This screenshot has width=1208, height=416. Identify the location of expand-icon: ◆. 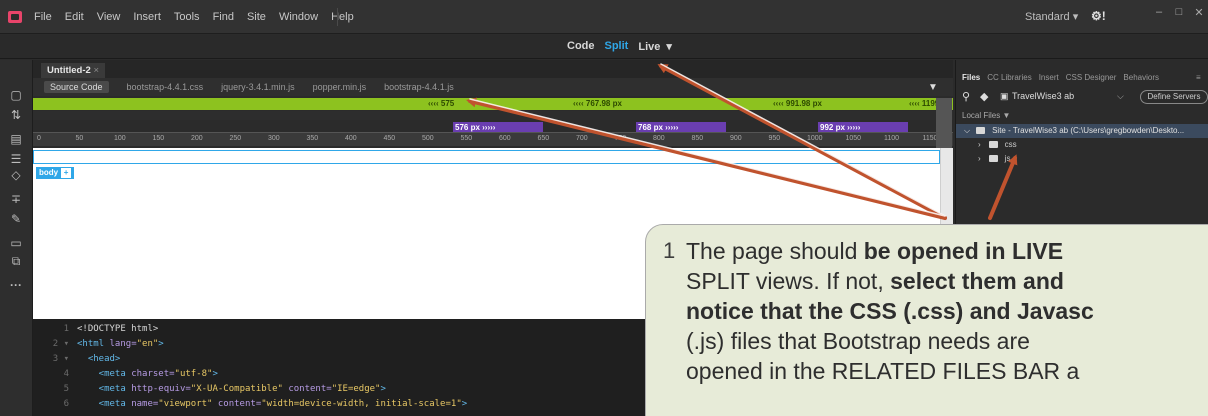
(984, 96).